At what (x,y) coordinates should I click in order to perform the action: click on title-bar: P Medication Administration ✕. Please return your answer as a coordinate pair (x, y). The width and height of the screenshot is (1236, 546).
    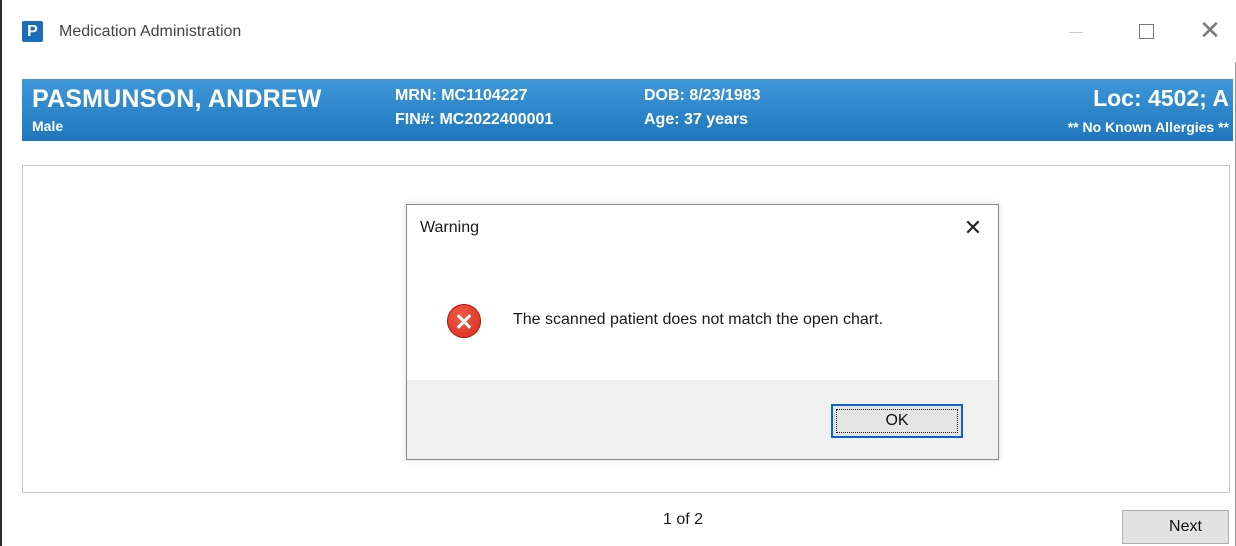
    Looking at the image, I should click on (620, 31).